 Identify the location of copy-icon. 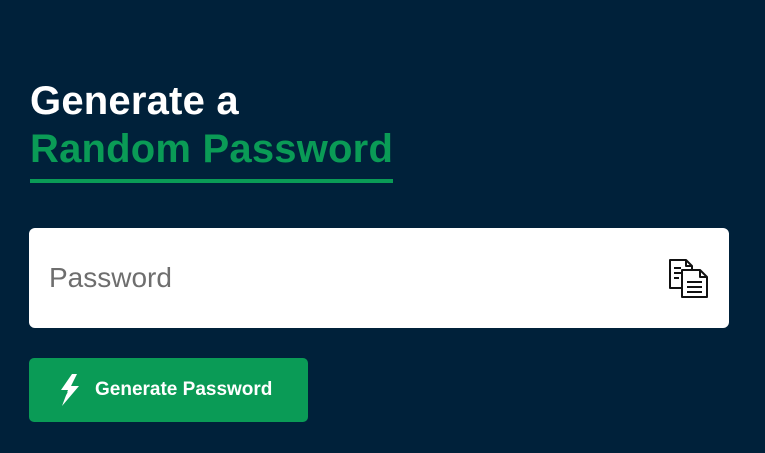
(689, 279).